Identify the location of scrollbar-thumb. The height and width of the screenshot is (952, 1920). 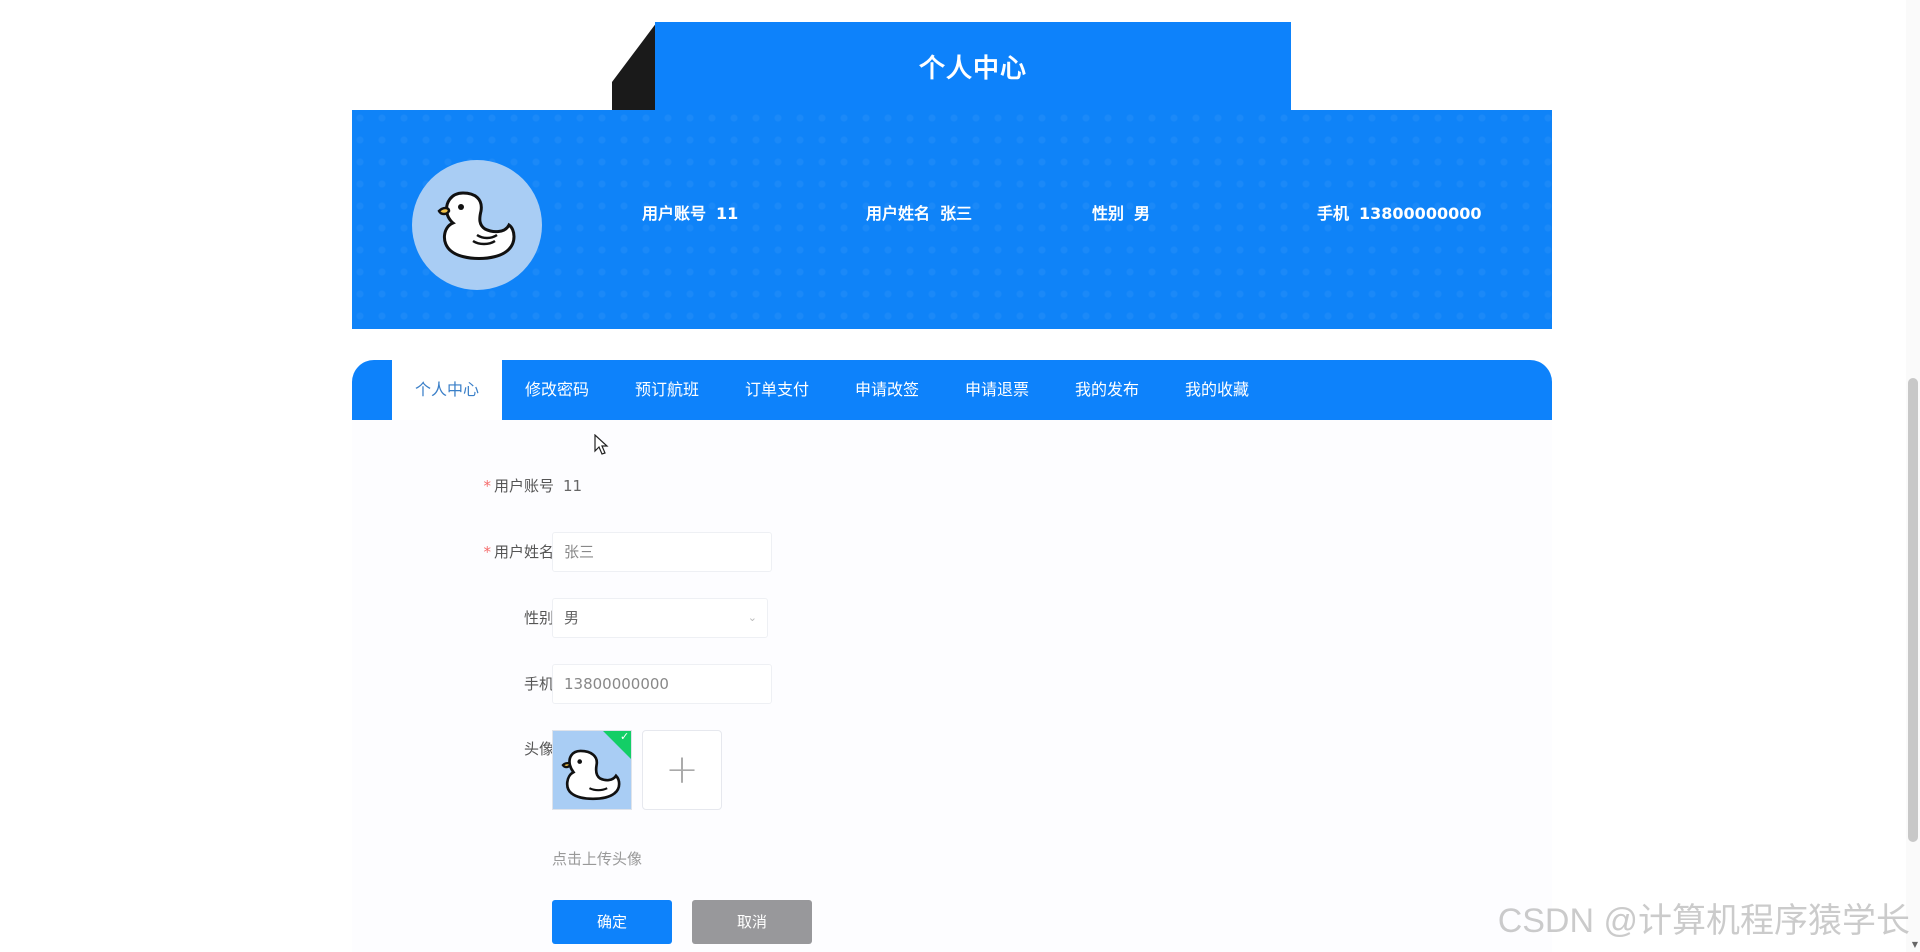
(1913, 610).